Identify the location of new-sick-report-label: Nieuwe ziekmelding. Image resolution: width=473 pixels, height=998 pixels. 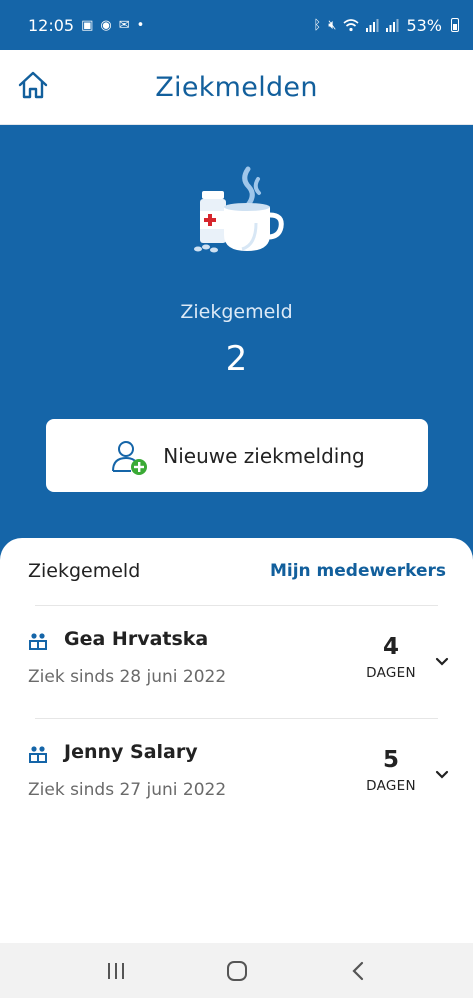
(264, 455).